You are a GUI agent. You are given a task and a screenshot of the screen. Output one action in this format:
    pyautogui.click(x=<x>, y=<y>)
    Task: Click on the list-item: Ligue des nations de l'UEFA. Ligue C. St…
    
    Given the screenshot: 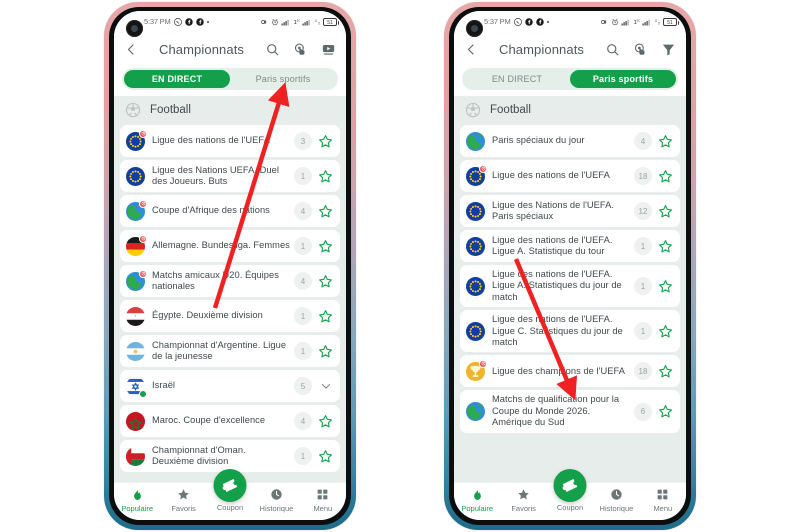 What is the action you would take?
    pyautogui.click(x=570, y=331)
    